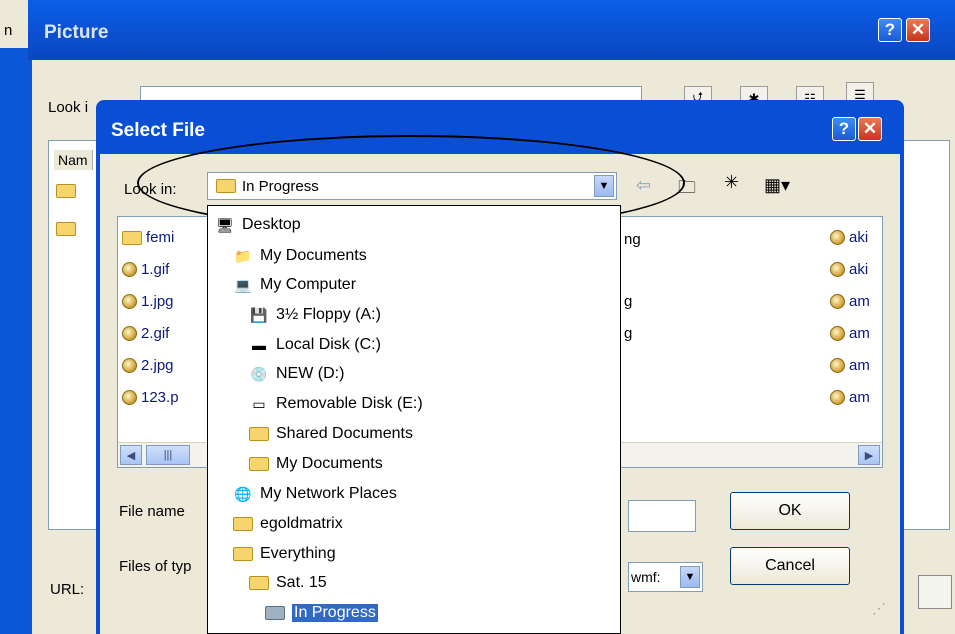 Image resolution: width=955 pixels, height=634 pixels. Describe the element at coordinates (160, 237) in the screenshot. I see `file-name: femi` at that location.